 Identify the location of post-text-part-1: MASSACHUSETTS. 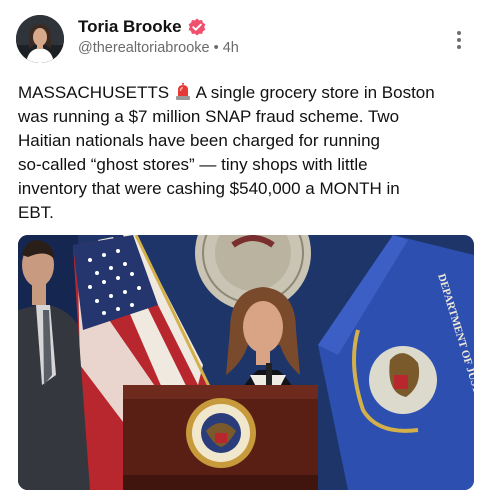
(96, 92).